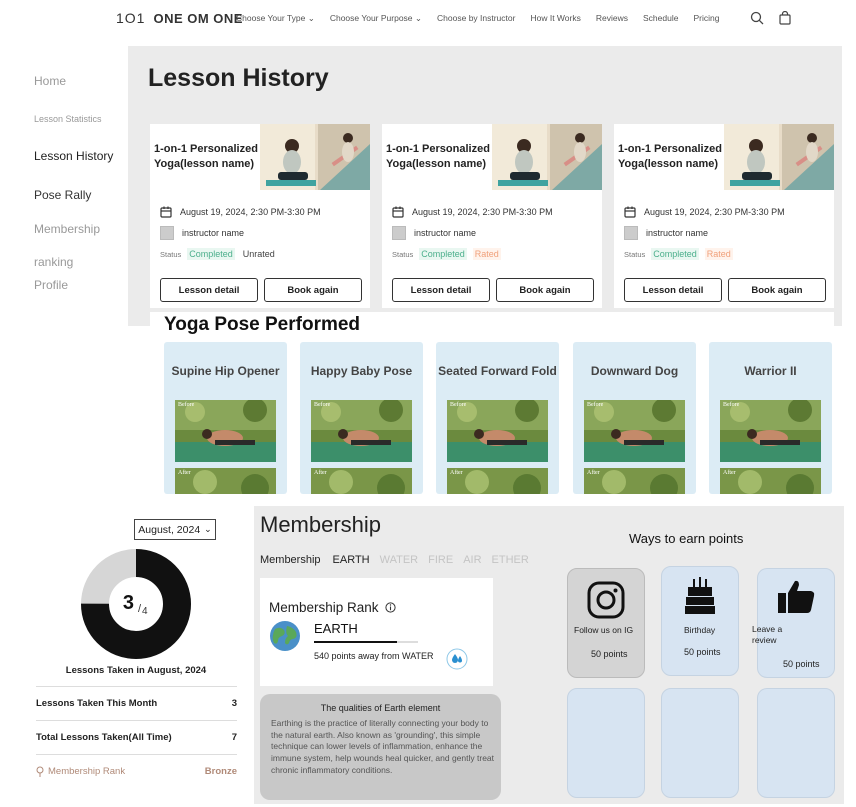 This screenshot has height=807, width=856. Describe the element at coordinates (497, 418) in the screenshot. I see `pose-card: Seated Forward Fold Before After` at that location.